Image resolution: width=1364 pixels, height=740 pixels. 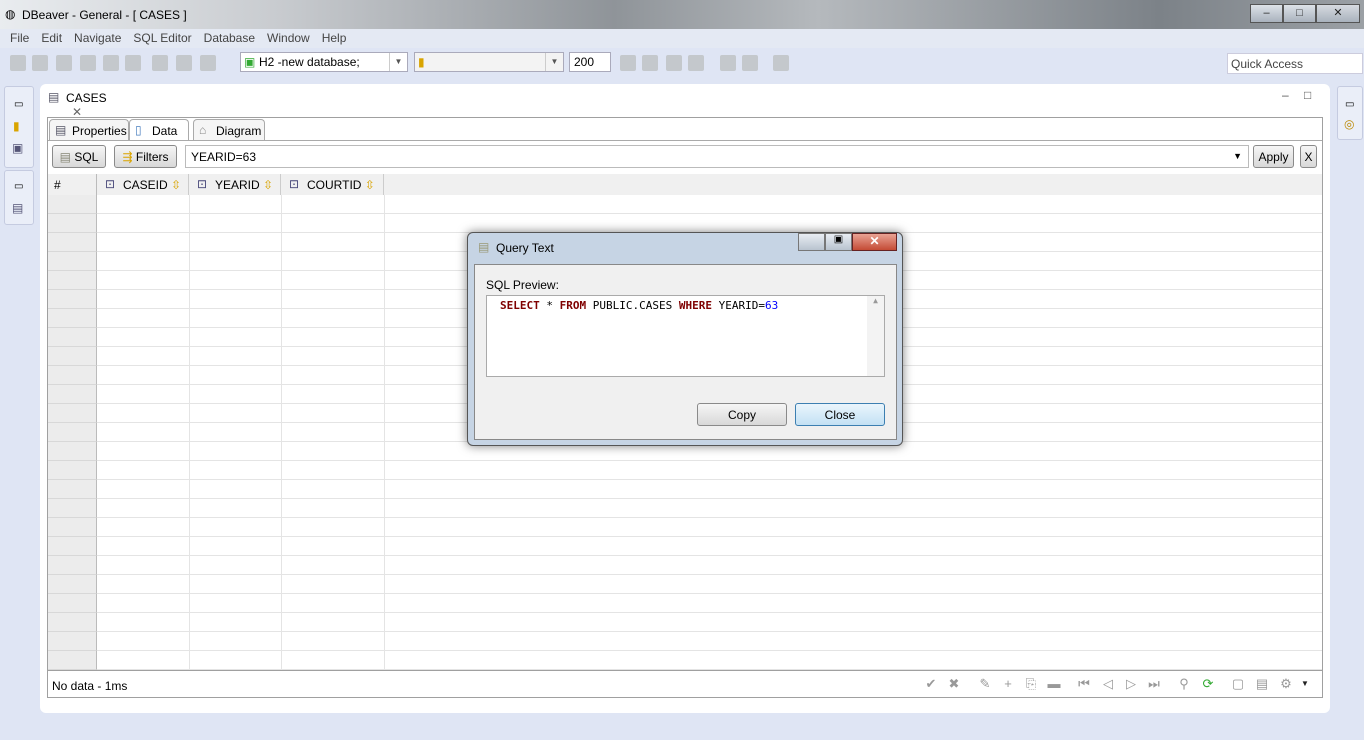 I want to click on panels-icon: ▢, so click(x=1238, y=684).